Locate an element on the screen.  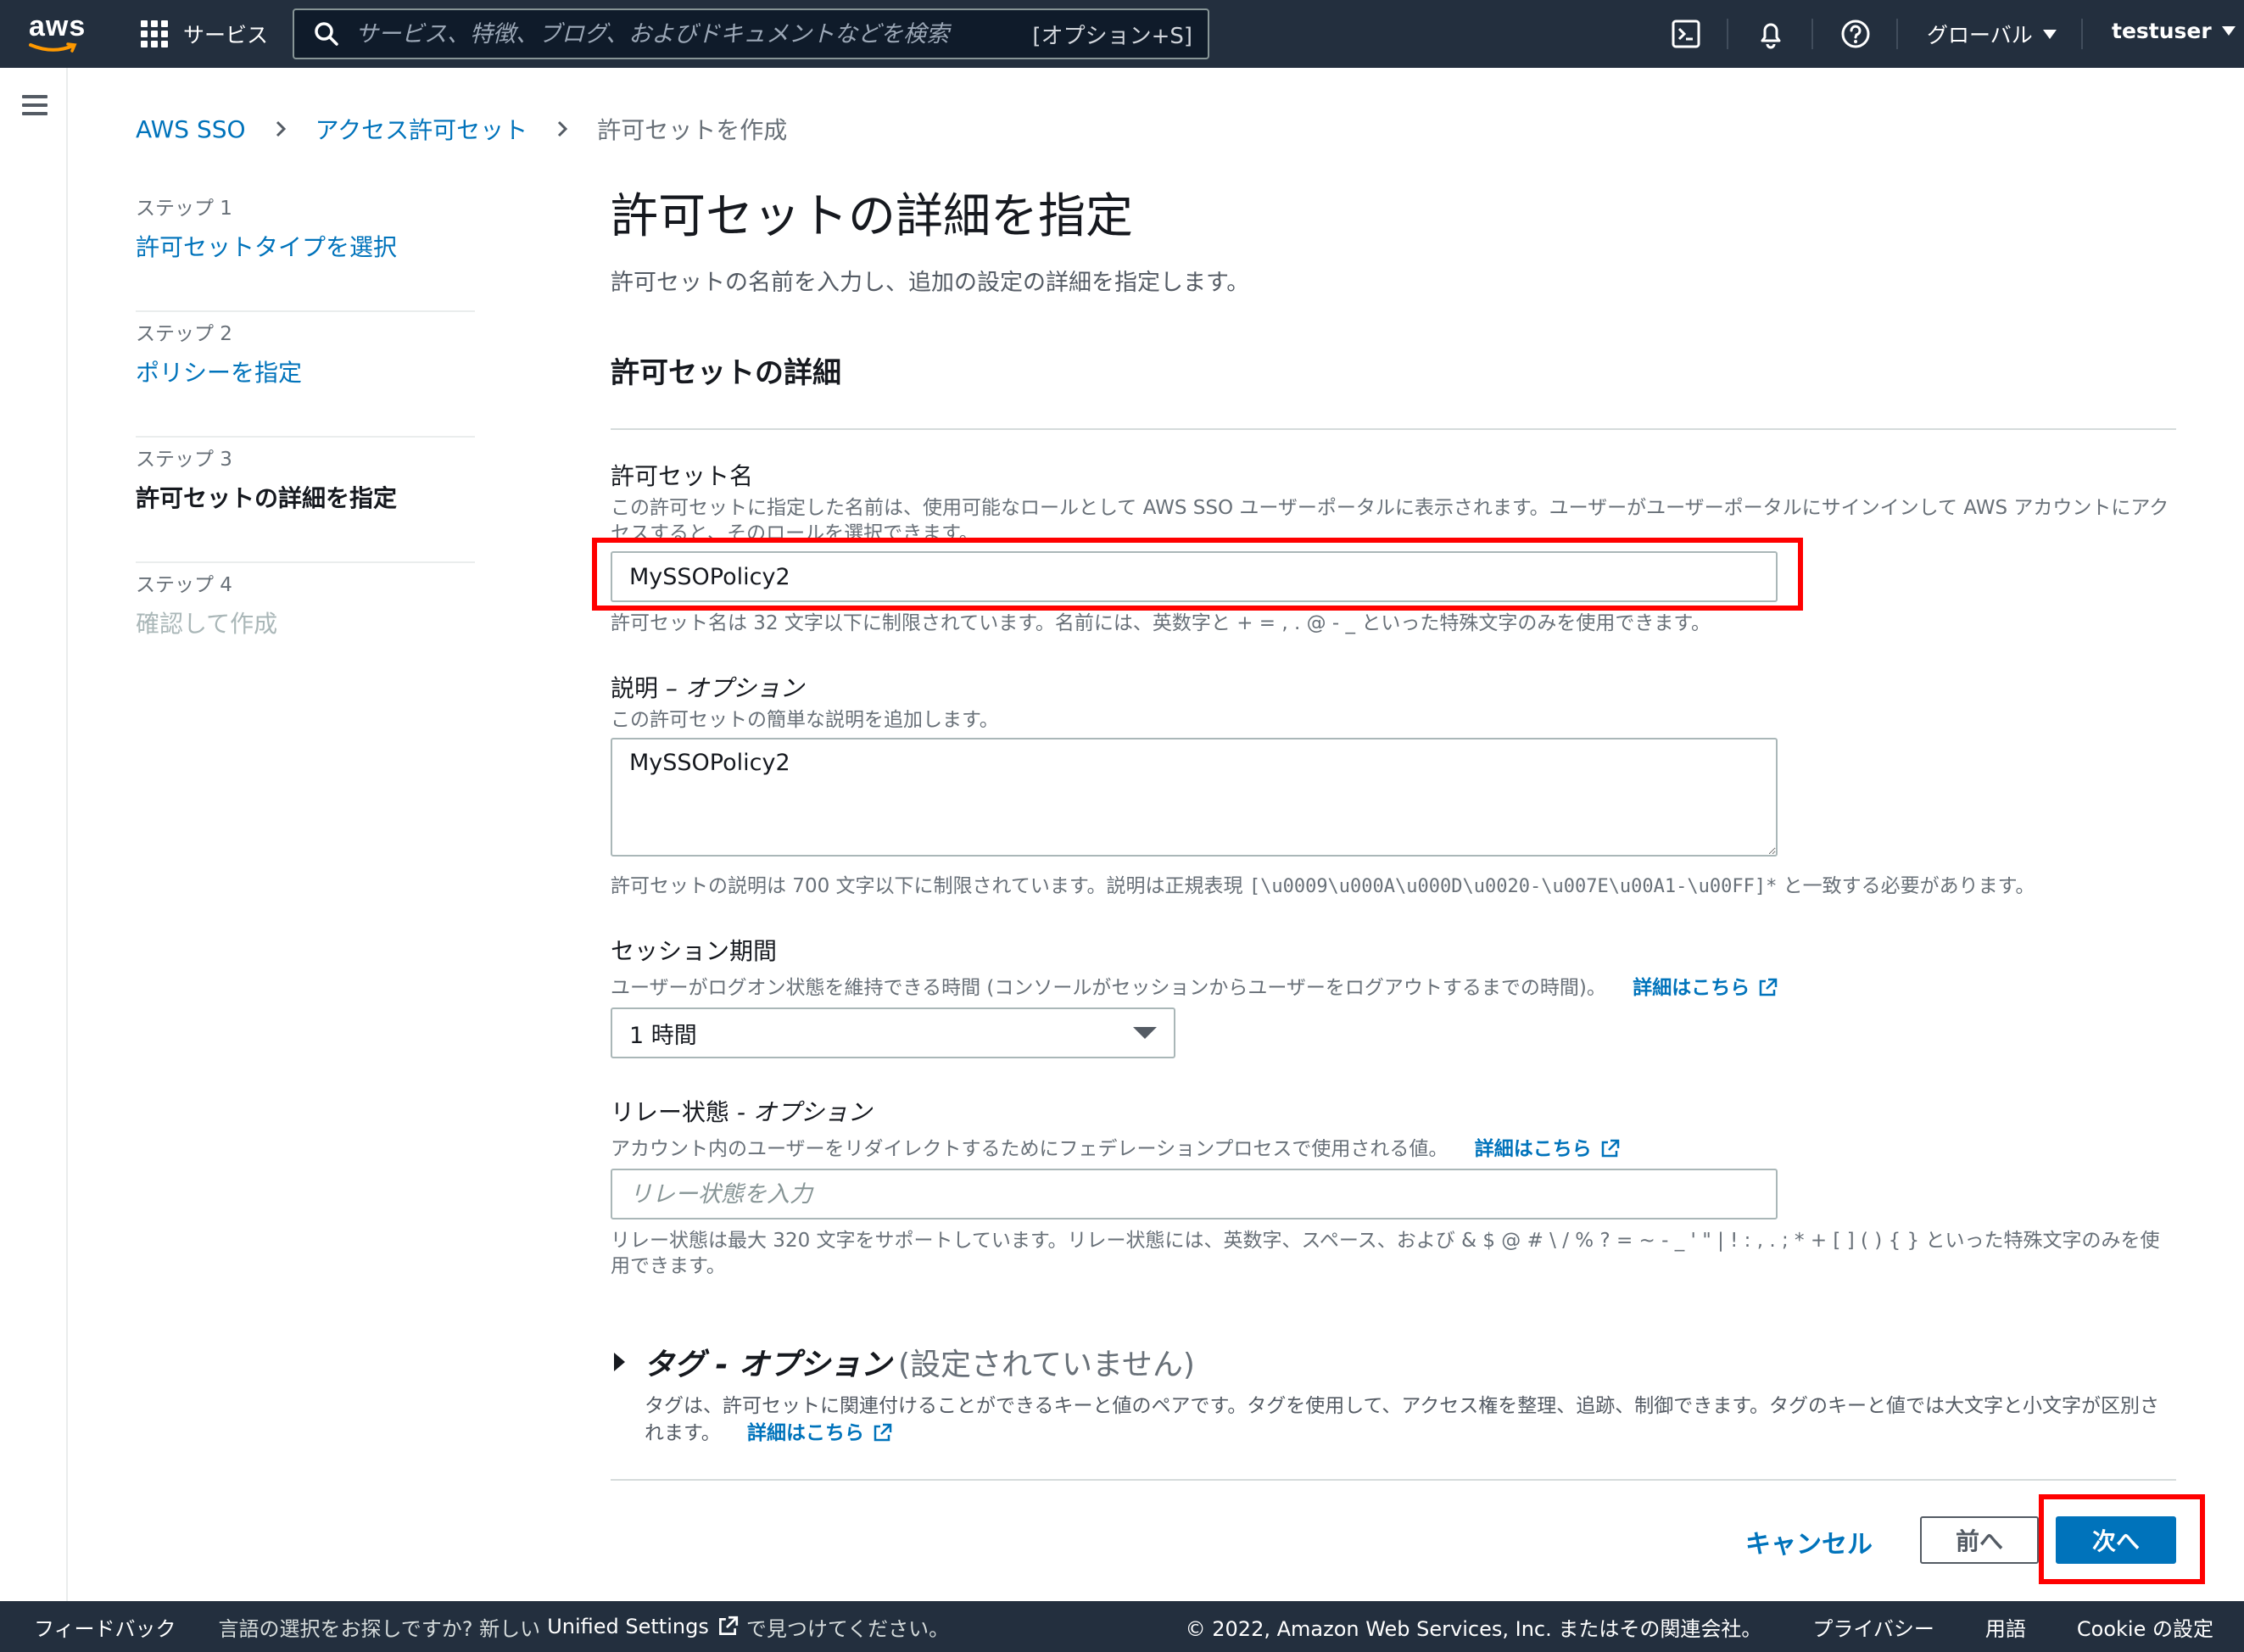
session-duration-value: 1 時間 is located at coordinates (663, 1035).